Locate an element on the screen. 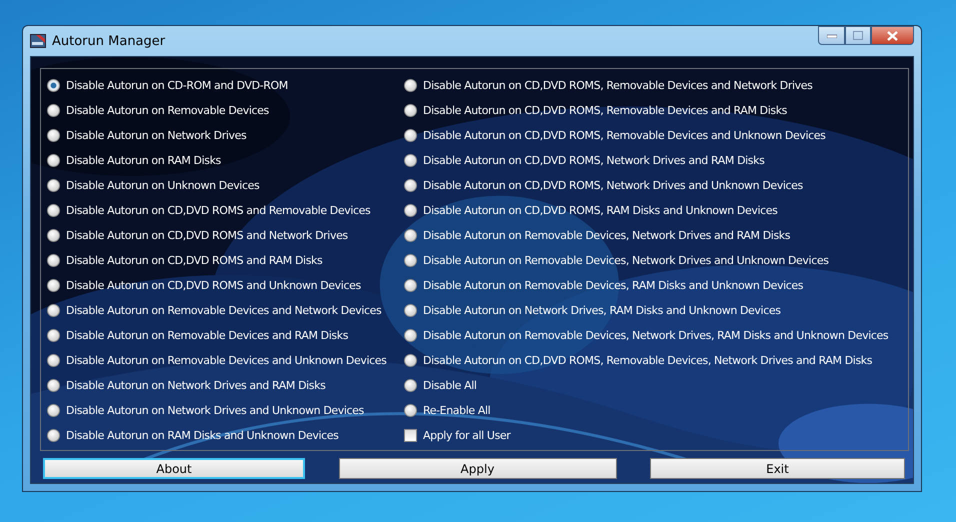 The width and height of the screenshot is (956, 522). option-label: Disable Autorun on CD,DVD ROMS, RAM Disks and Unknown Devices is located at coordinates (600, 210).